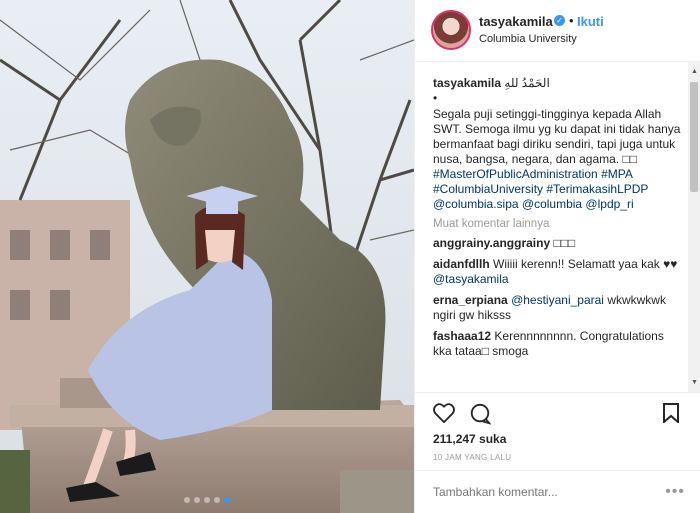 The height and width of the screenshot is (513, 700). I want to click on scroll-up-icon: ▲, so click(694, 71).